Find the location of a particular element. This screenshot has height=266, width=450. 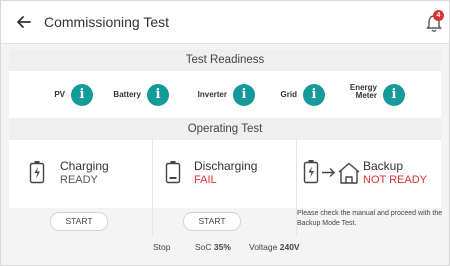

battery-discharging-icon is located at coordinates (173, 172).